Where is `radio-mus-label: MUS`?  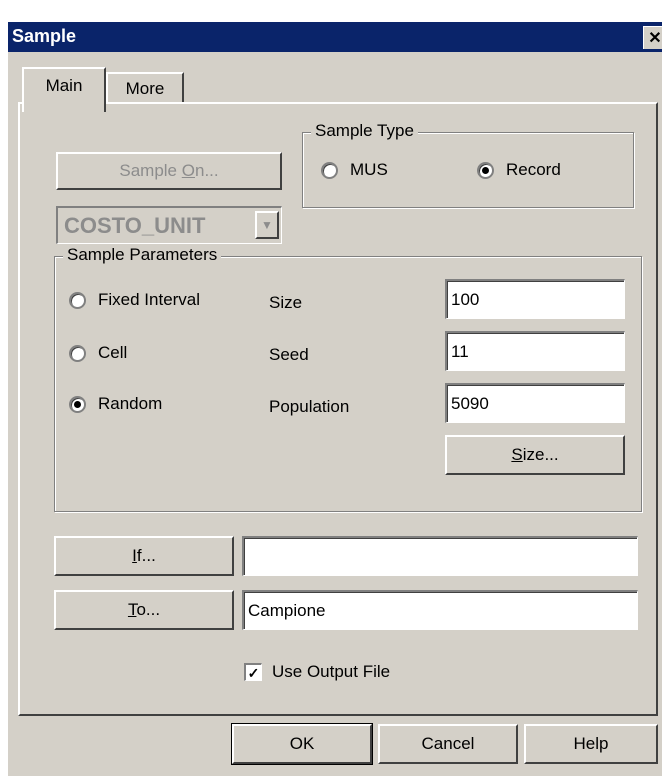 radio-mus-label: MUS is located at coordinates (369, 169).